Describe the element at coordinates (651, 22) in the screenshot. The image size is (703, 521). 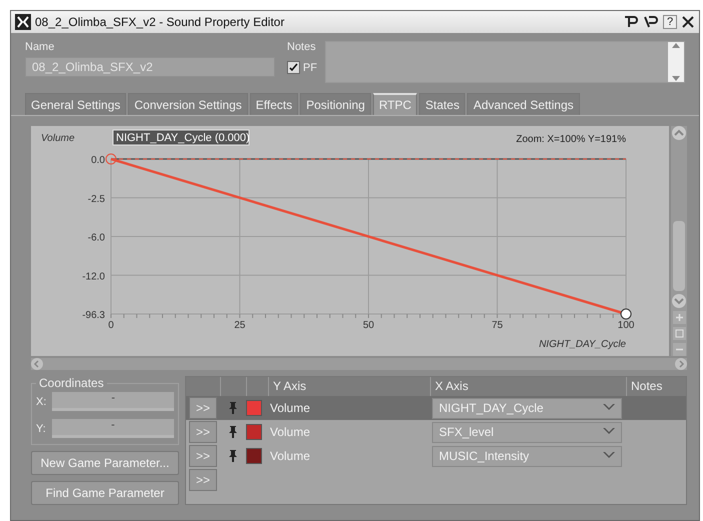
I see `unpin-window-icon` at that location.